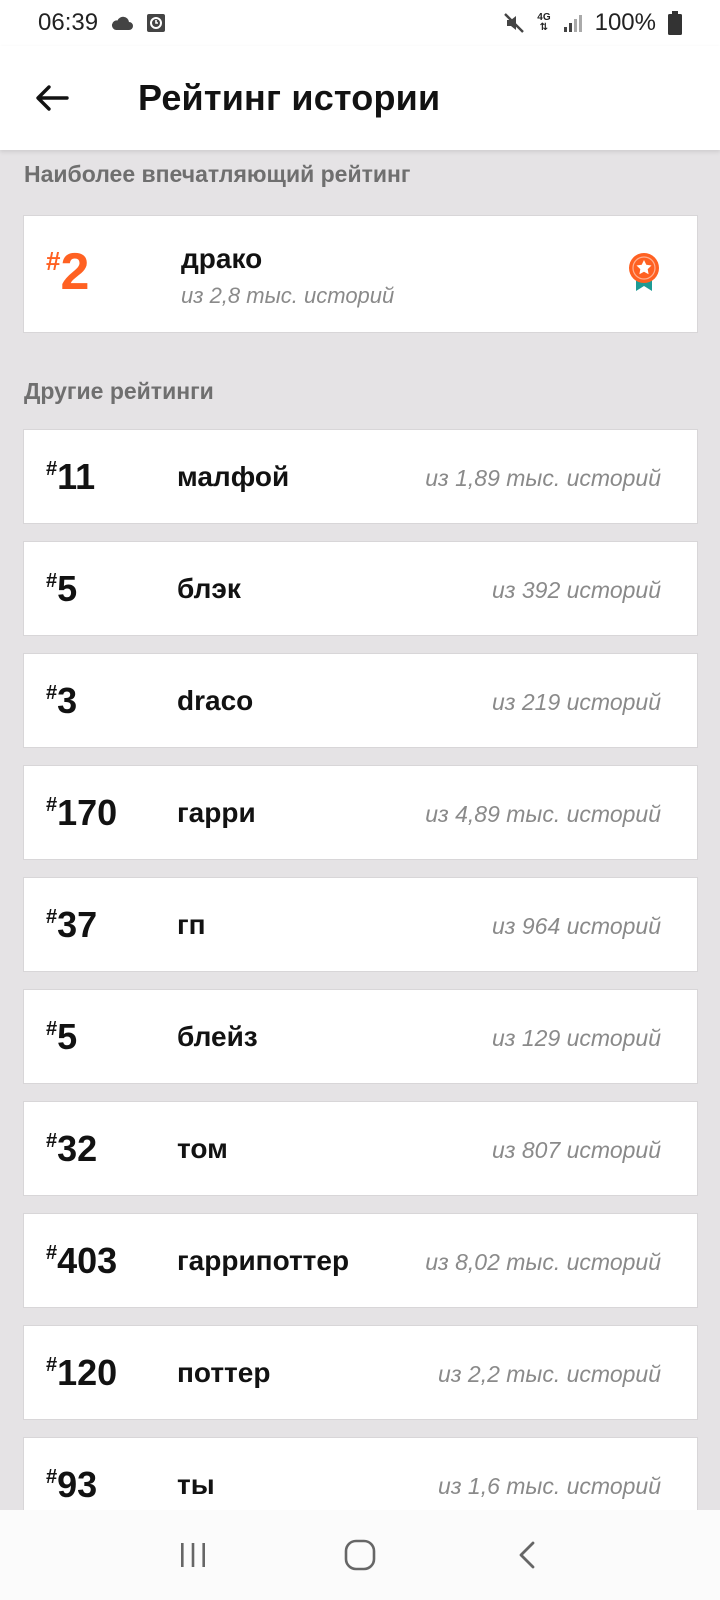 Image resolution: width=720 pixels, height=1600 pixels. Describe the element at coordinates (87, 1260) in the screenshot. I see `rank-number: 403` at that location.